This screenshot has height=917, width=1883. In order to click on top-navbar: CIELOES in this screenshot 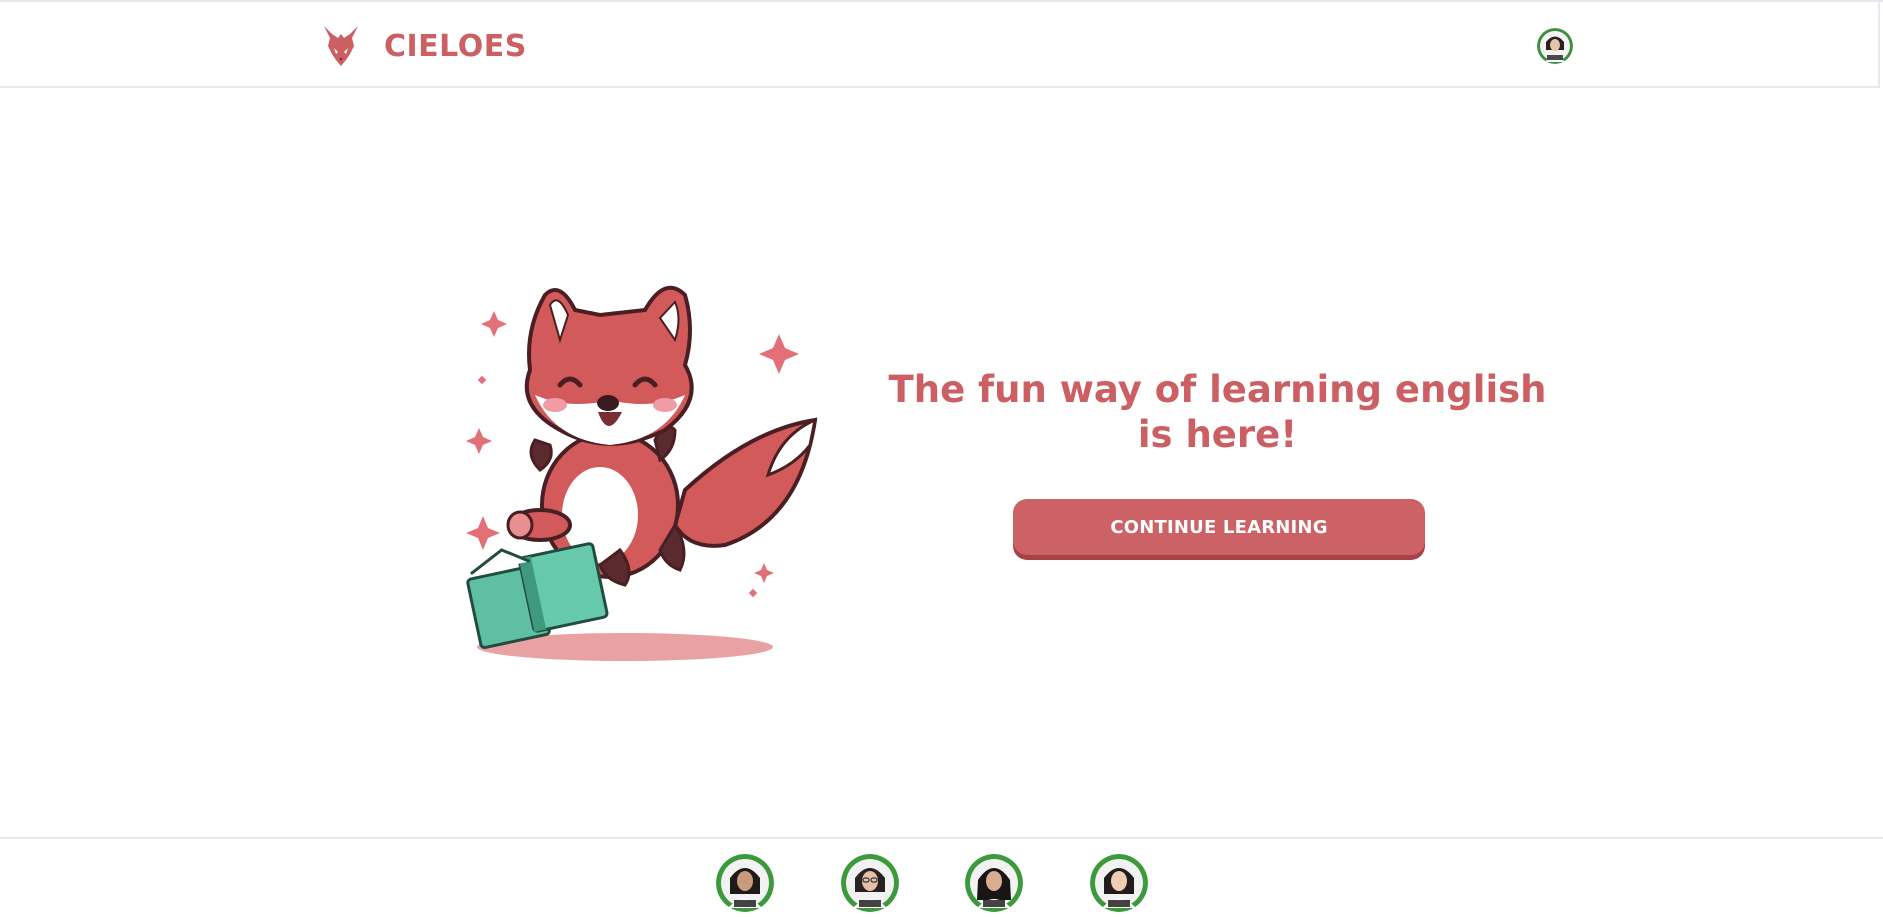, I will do `click(940, 45)`.